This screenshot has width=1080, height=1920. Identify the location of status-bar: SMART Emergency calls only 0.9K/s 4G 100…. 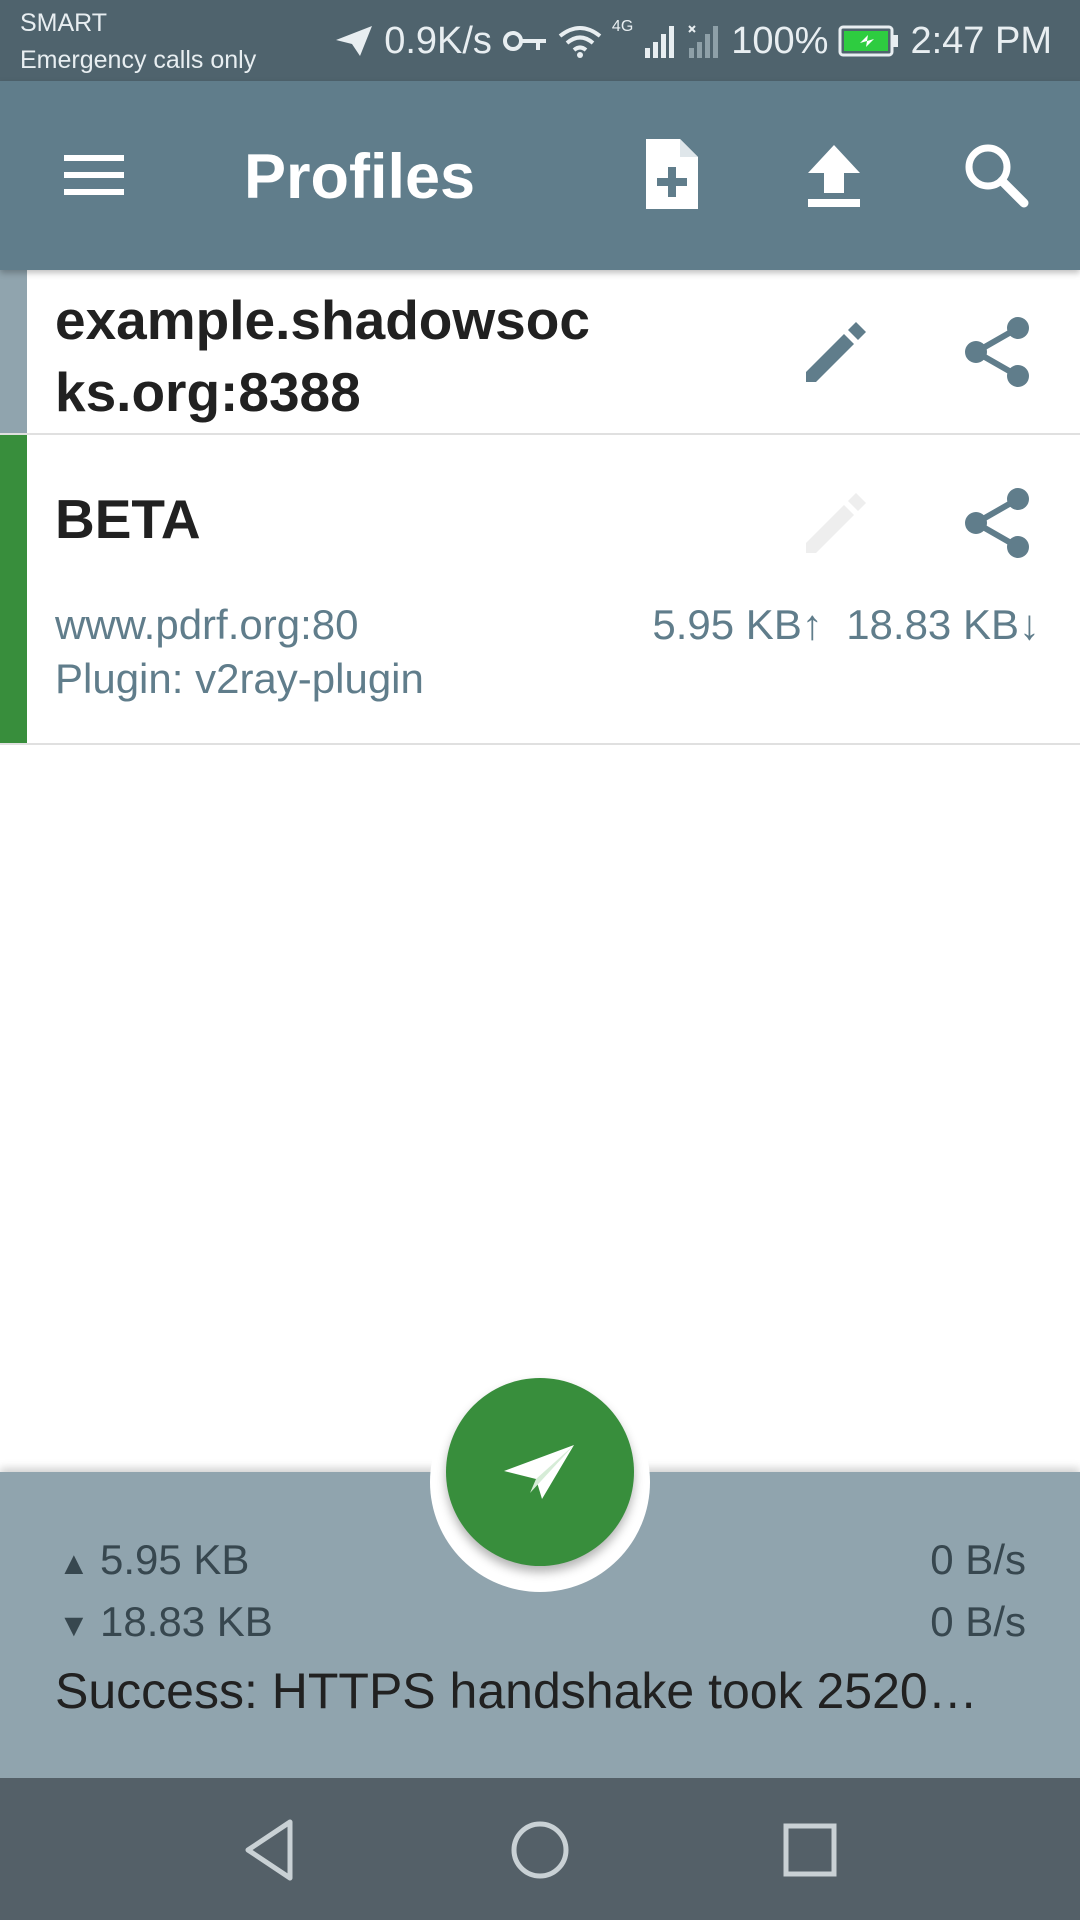
(540, 40).